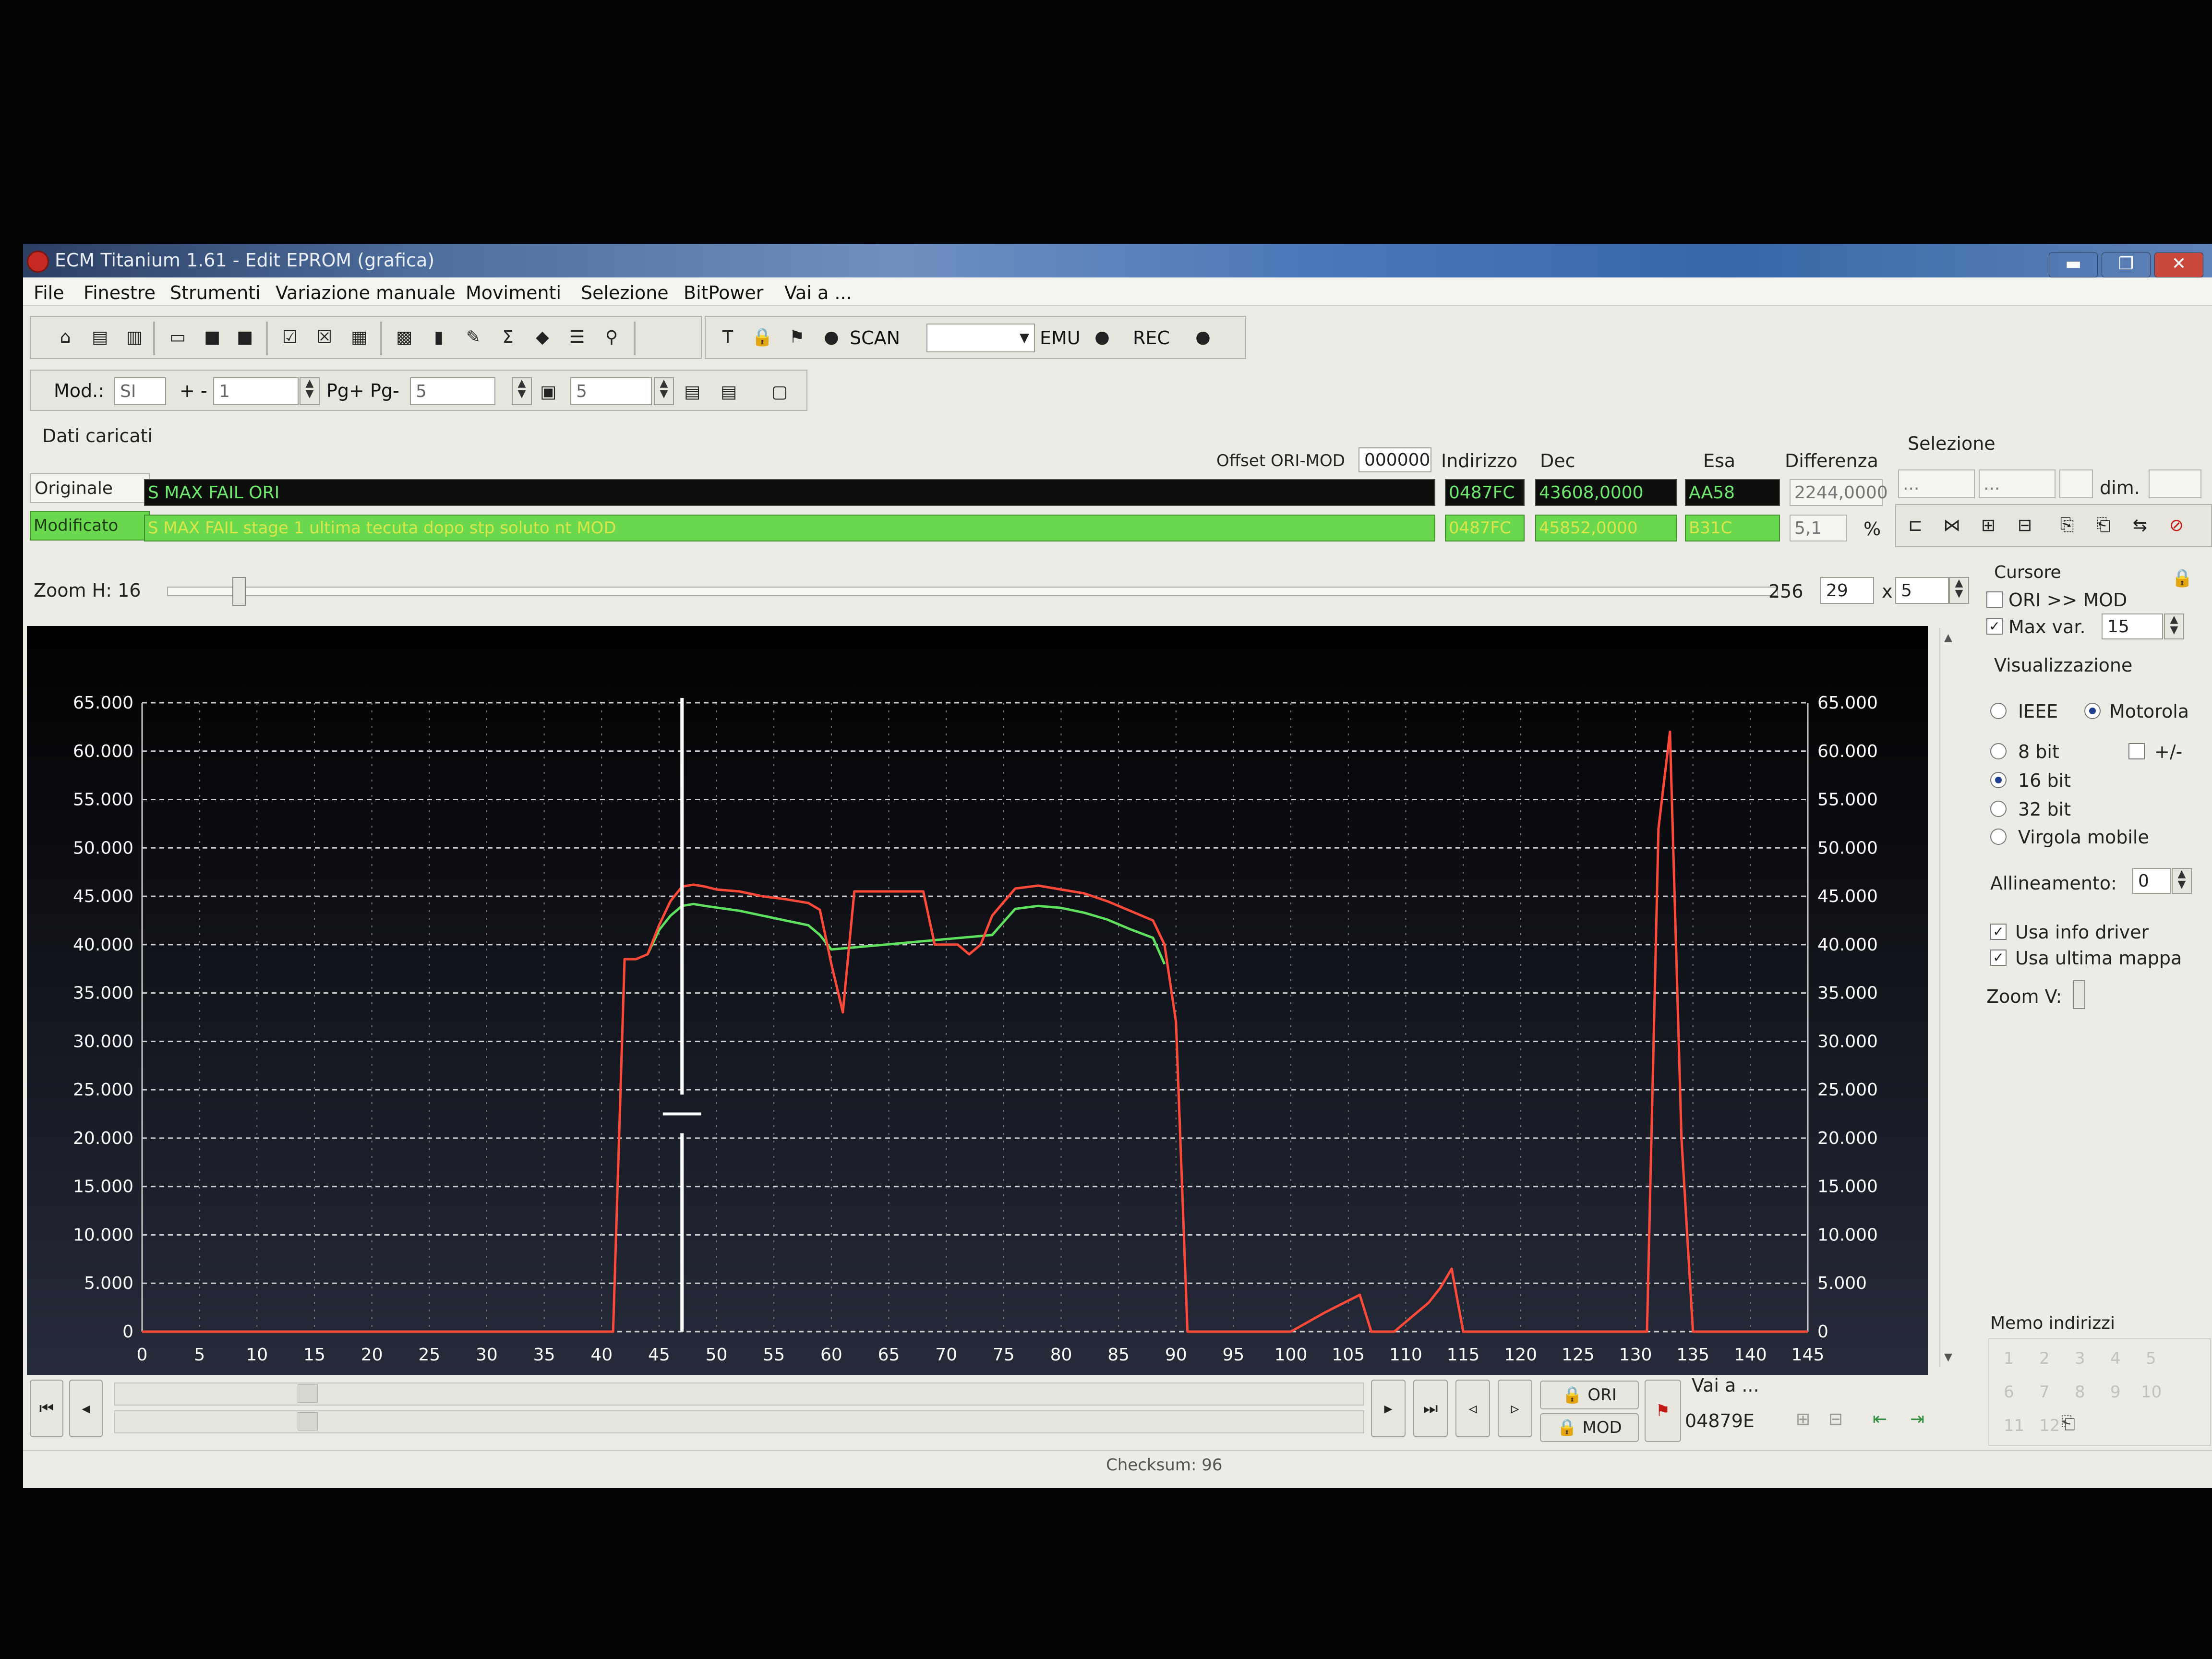 The width and height of the screenshot is (2212, 1659). What do you see at coordinates (1959, 590) in the screenshot?
I see `zoom-rows-stepper: ▲ ▼` at bounding box center [1959, 590].